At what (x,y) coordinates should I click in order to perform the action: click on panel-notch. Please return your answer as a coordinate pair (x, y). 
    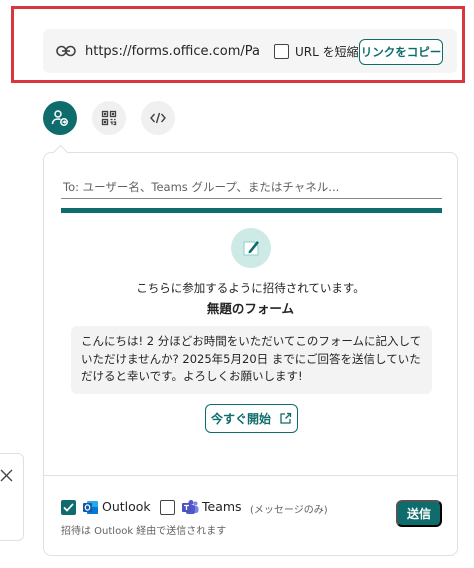
    Looking at the image, I should click on (60, 152).